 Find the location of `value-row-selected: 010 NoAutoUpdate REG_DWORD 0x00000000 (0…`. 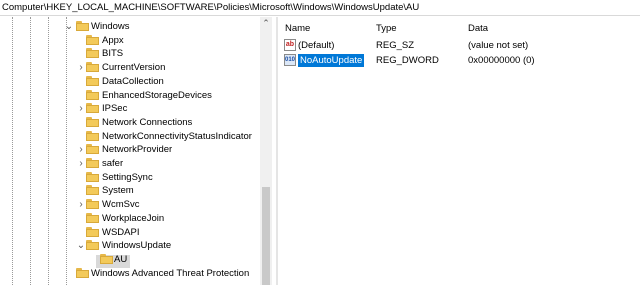

value-row-selected: 010 NoAutoUpdate REG_DWORD 0x00000000 (0… is located at coordinates (459, 60).